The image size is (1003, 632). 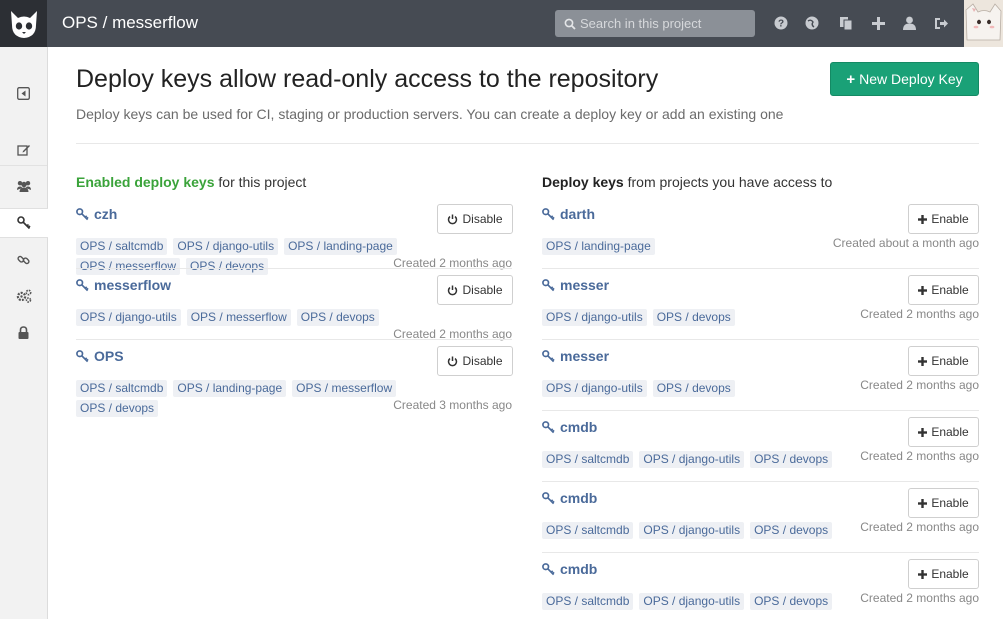 I want to click on sidebar-item-web-hooks, so click(x=23, y=260).